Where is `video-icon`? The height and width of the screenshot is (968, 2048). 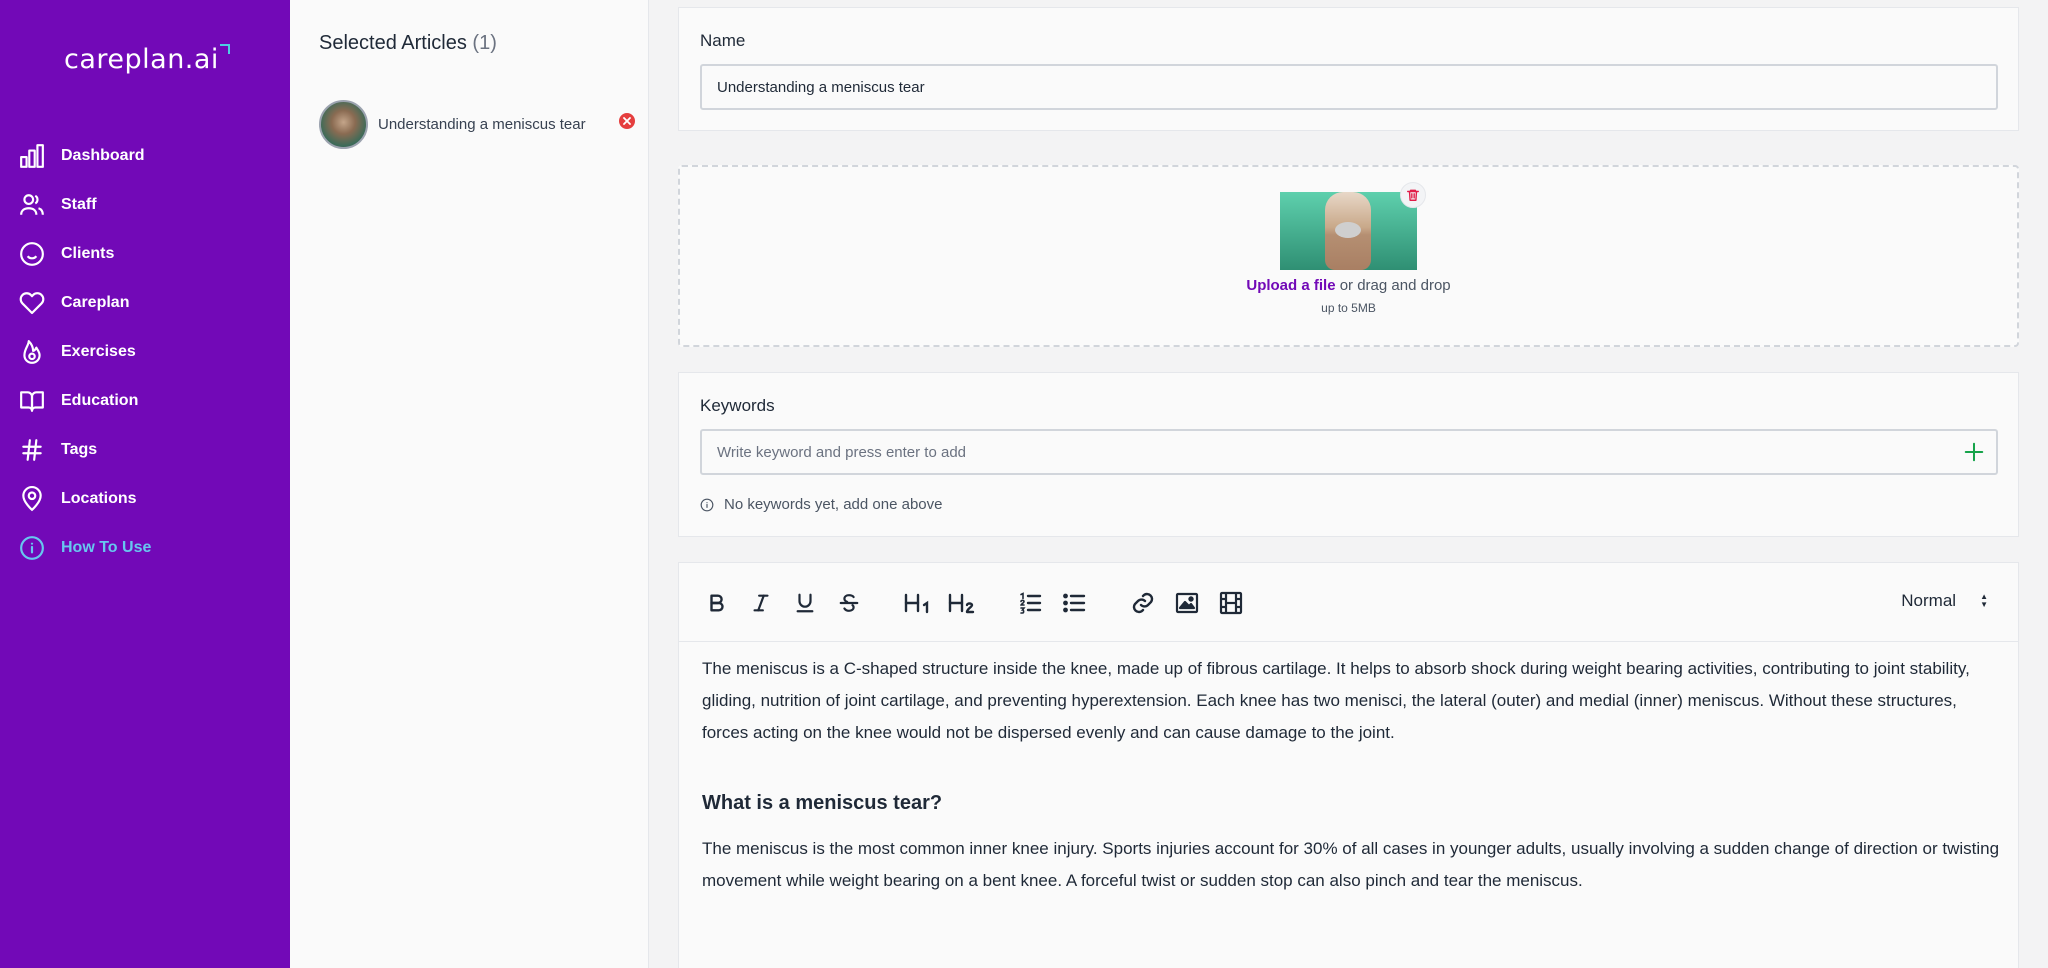
video-icon is located at coordinates (1231, 603).